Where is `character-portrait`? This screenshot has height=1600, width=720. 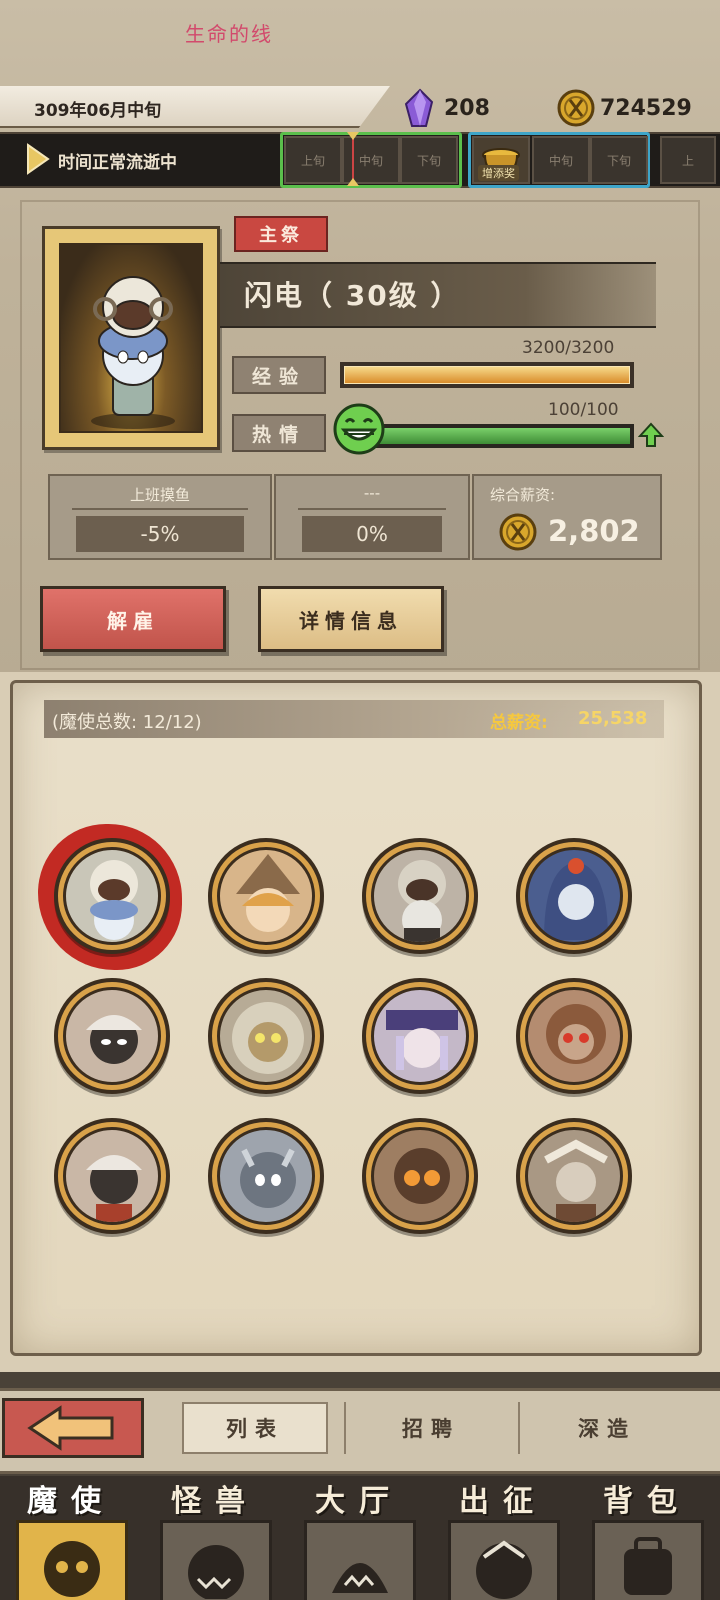 character-portrait is located at coordinates (131, 338).